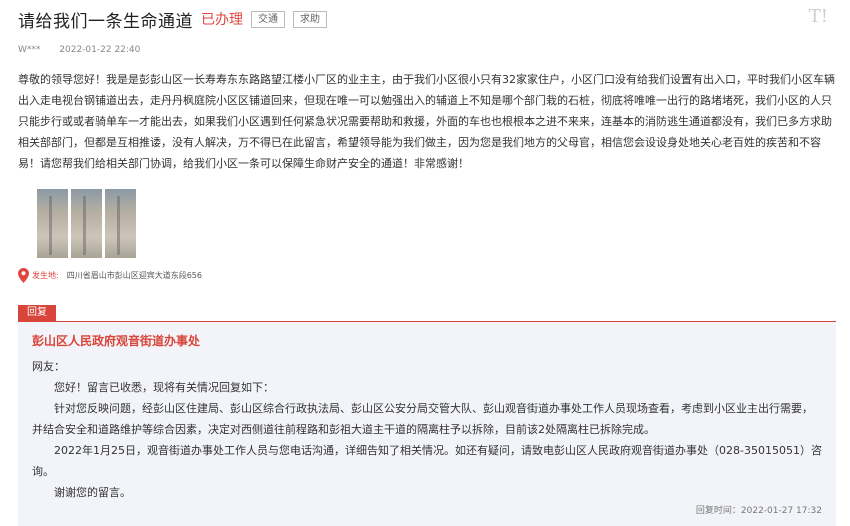  I want to click on reply-time: 回复时间：2022-01-27 17:32, so click(759, 509).